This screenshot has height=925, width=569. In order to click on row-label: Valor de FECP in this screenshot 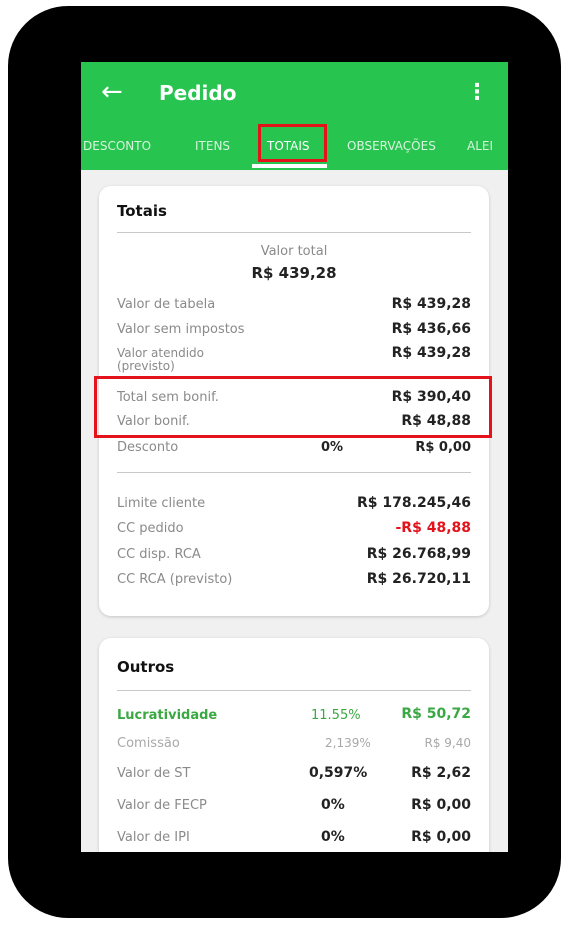, I will do `click(162, 805)`.